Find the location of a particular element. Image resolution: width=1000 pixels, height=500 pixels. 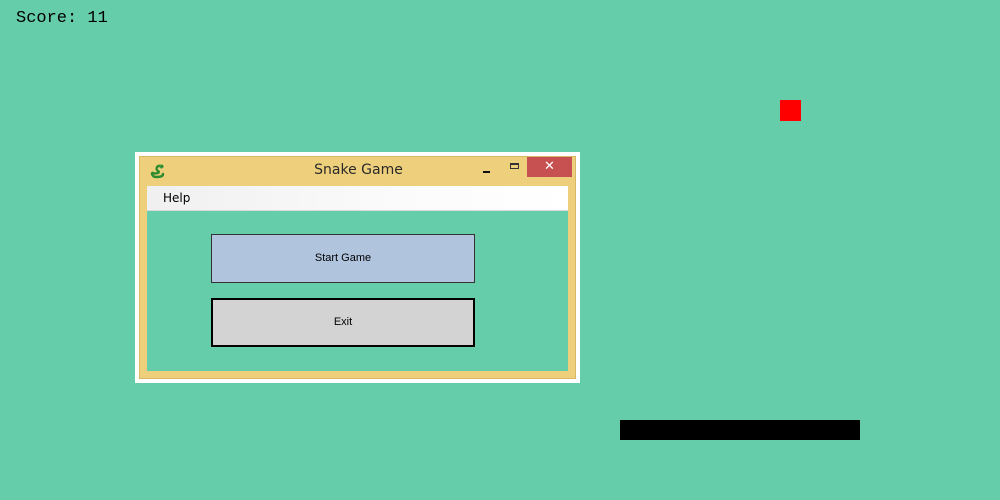

menu-bar: Help is located at coordinates (357, 198).